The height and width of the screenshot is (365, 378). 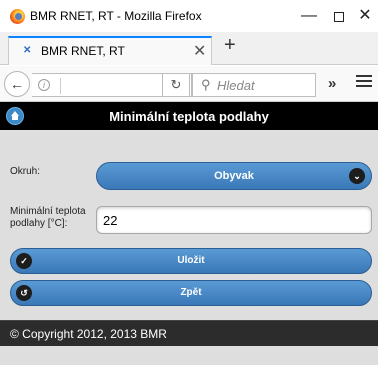 I want to click on search-bar: ⚲ Hledat, so click(x=254, y=85).